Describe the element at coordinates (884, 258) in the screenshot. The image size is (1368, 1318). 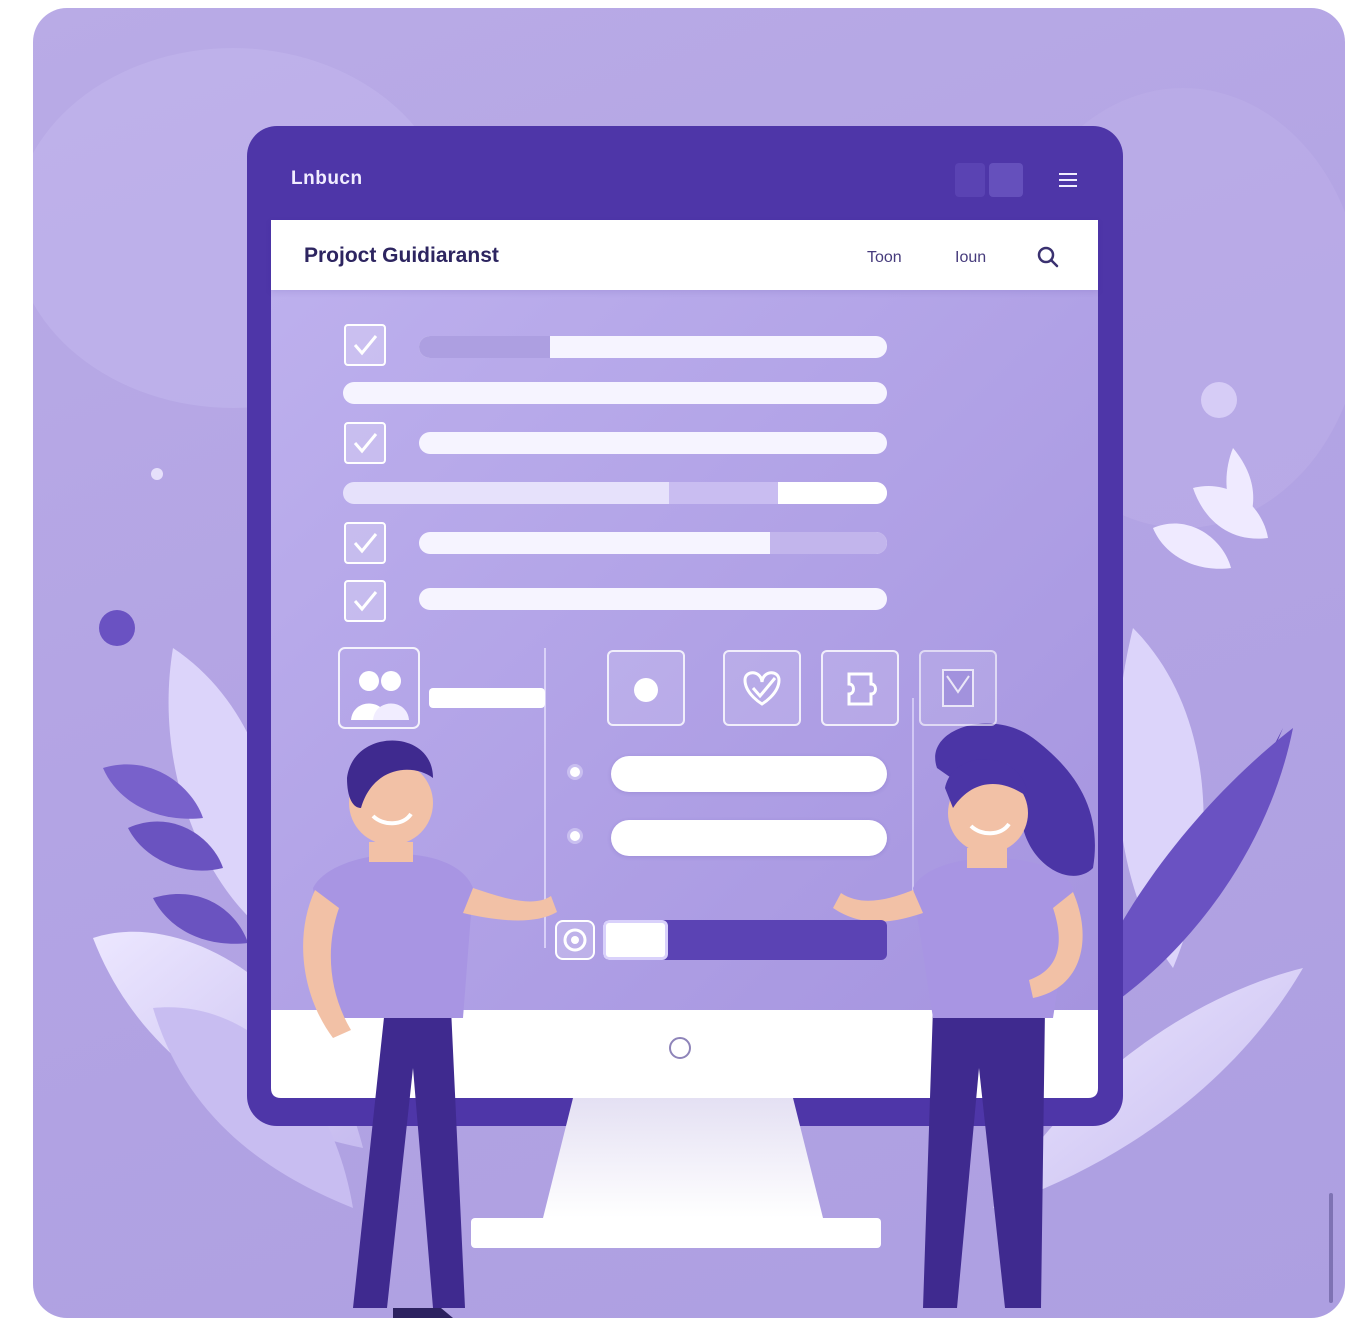
I see `nav-link: Toon` at that location.